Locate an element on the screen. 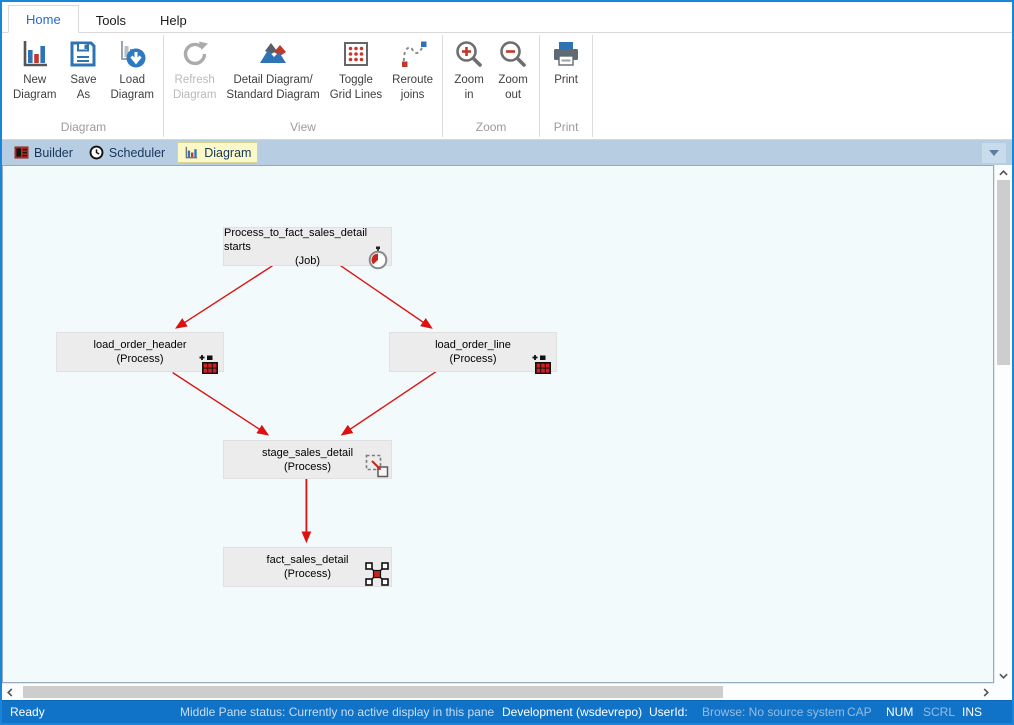 The image size is (1014, 725). mountains-icon is located at coordinates (273, 53).